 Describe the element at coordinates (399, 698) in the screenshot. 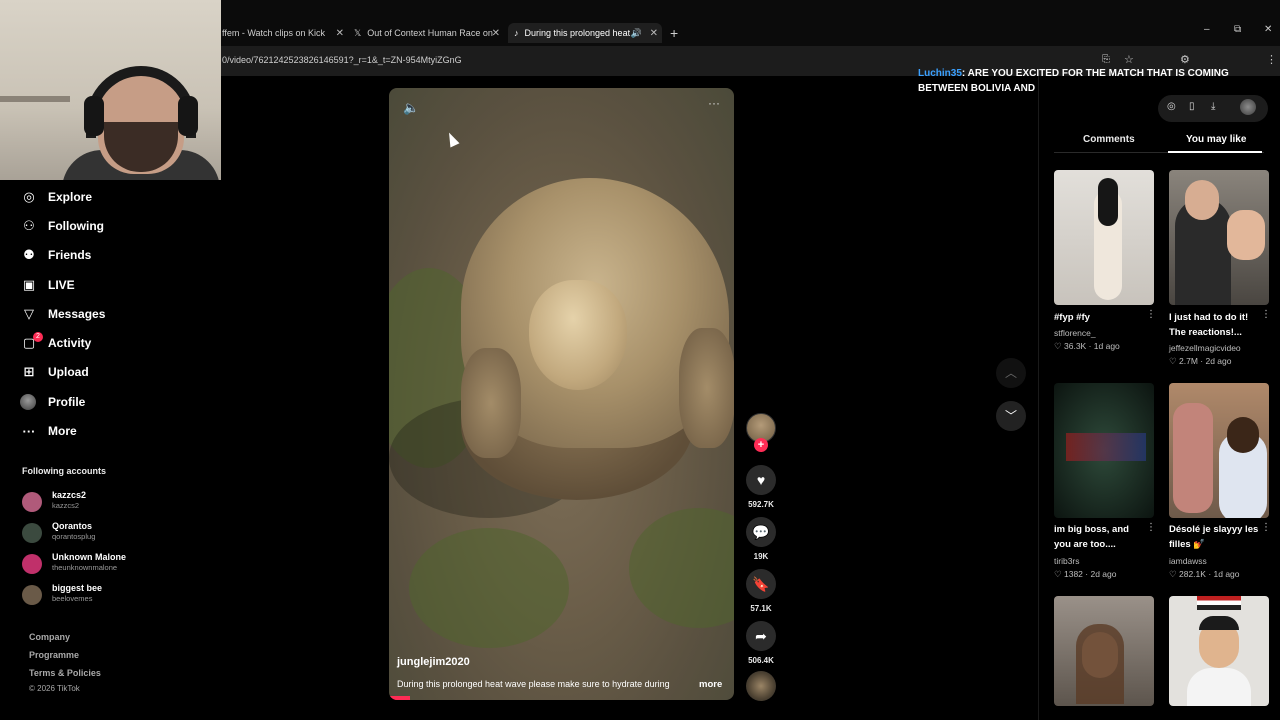

I see `video-progress-bar` at that location.